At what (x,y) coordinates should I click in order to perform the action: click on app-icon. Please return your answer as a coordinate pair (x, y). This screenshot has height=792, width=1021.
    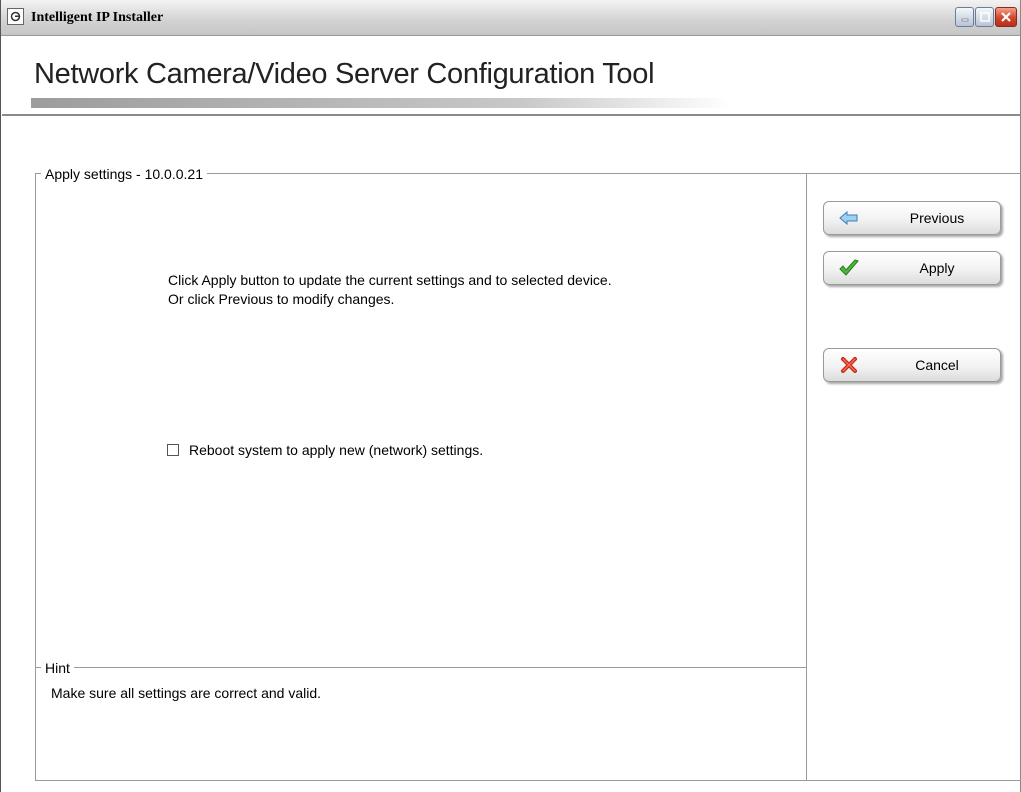
    Looking at the image, I should click on (15, 16).